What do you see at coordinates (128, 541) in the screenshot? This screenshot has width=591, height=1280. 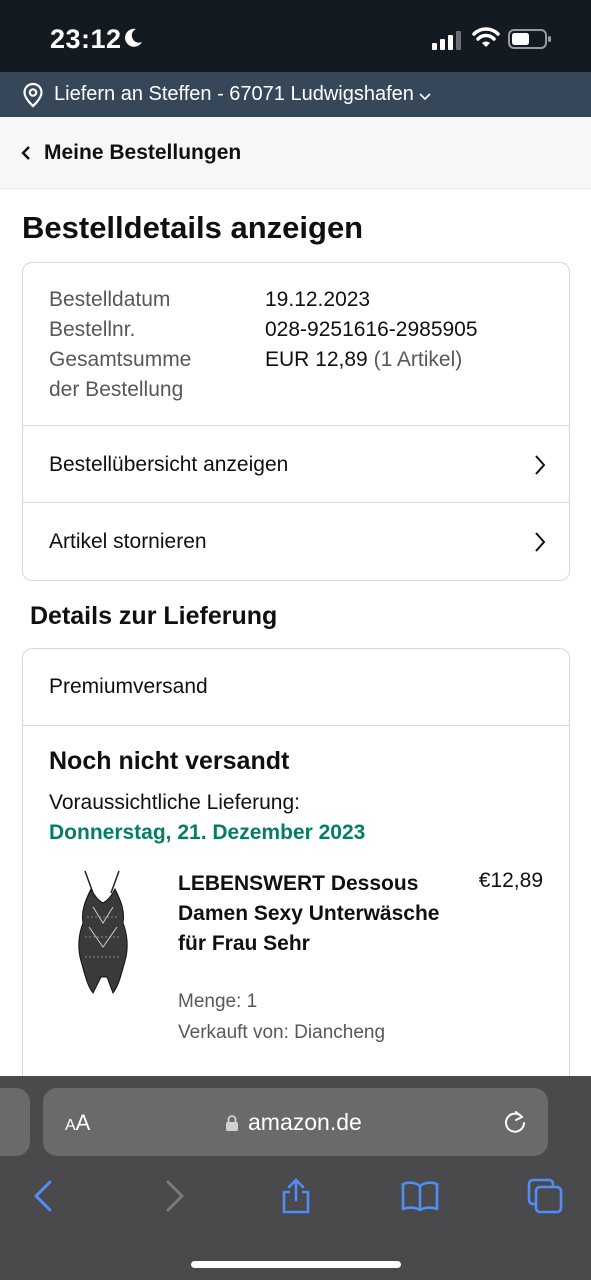 I see `cancel-items-label: Artikel stornieren` at bounding box center [128, 541].